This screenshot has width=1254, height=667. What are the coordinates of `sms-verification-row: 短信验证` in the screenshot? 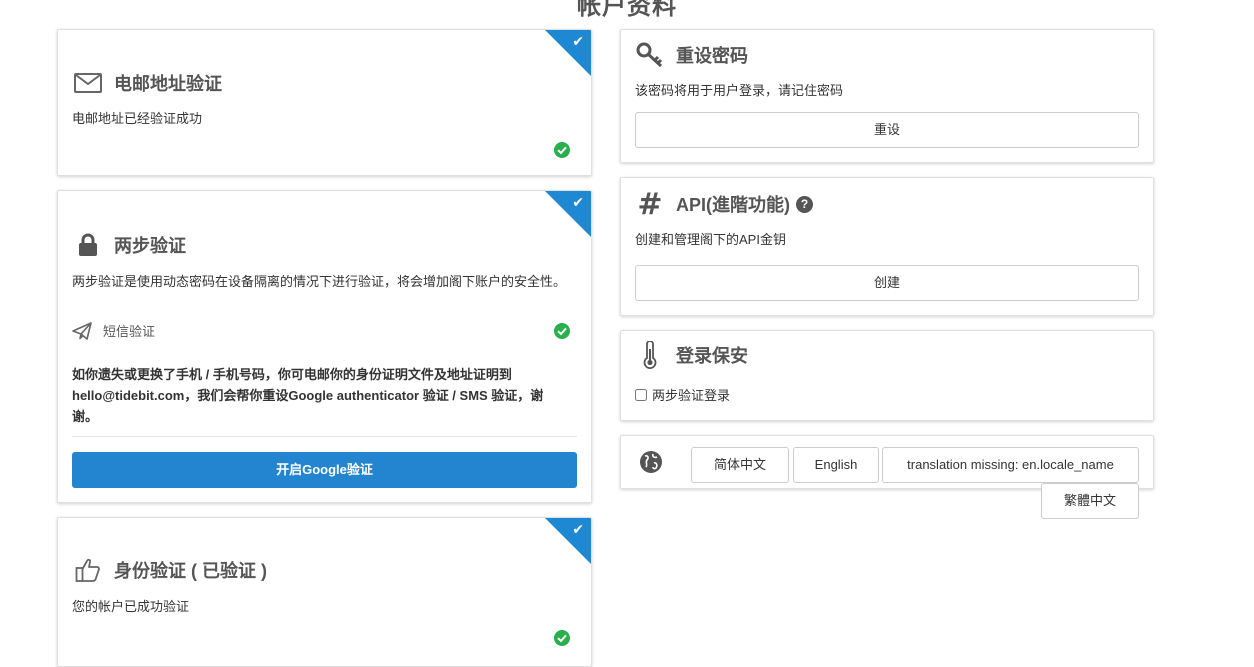 It's located at (113, 330).